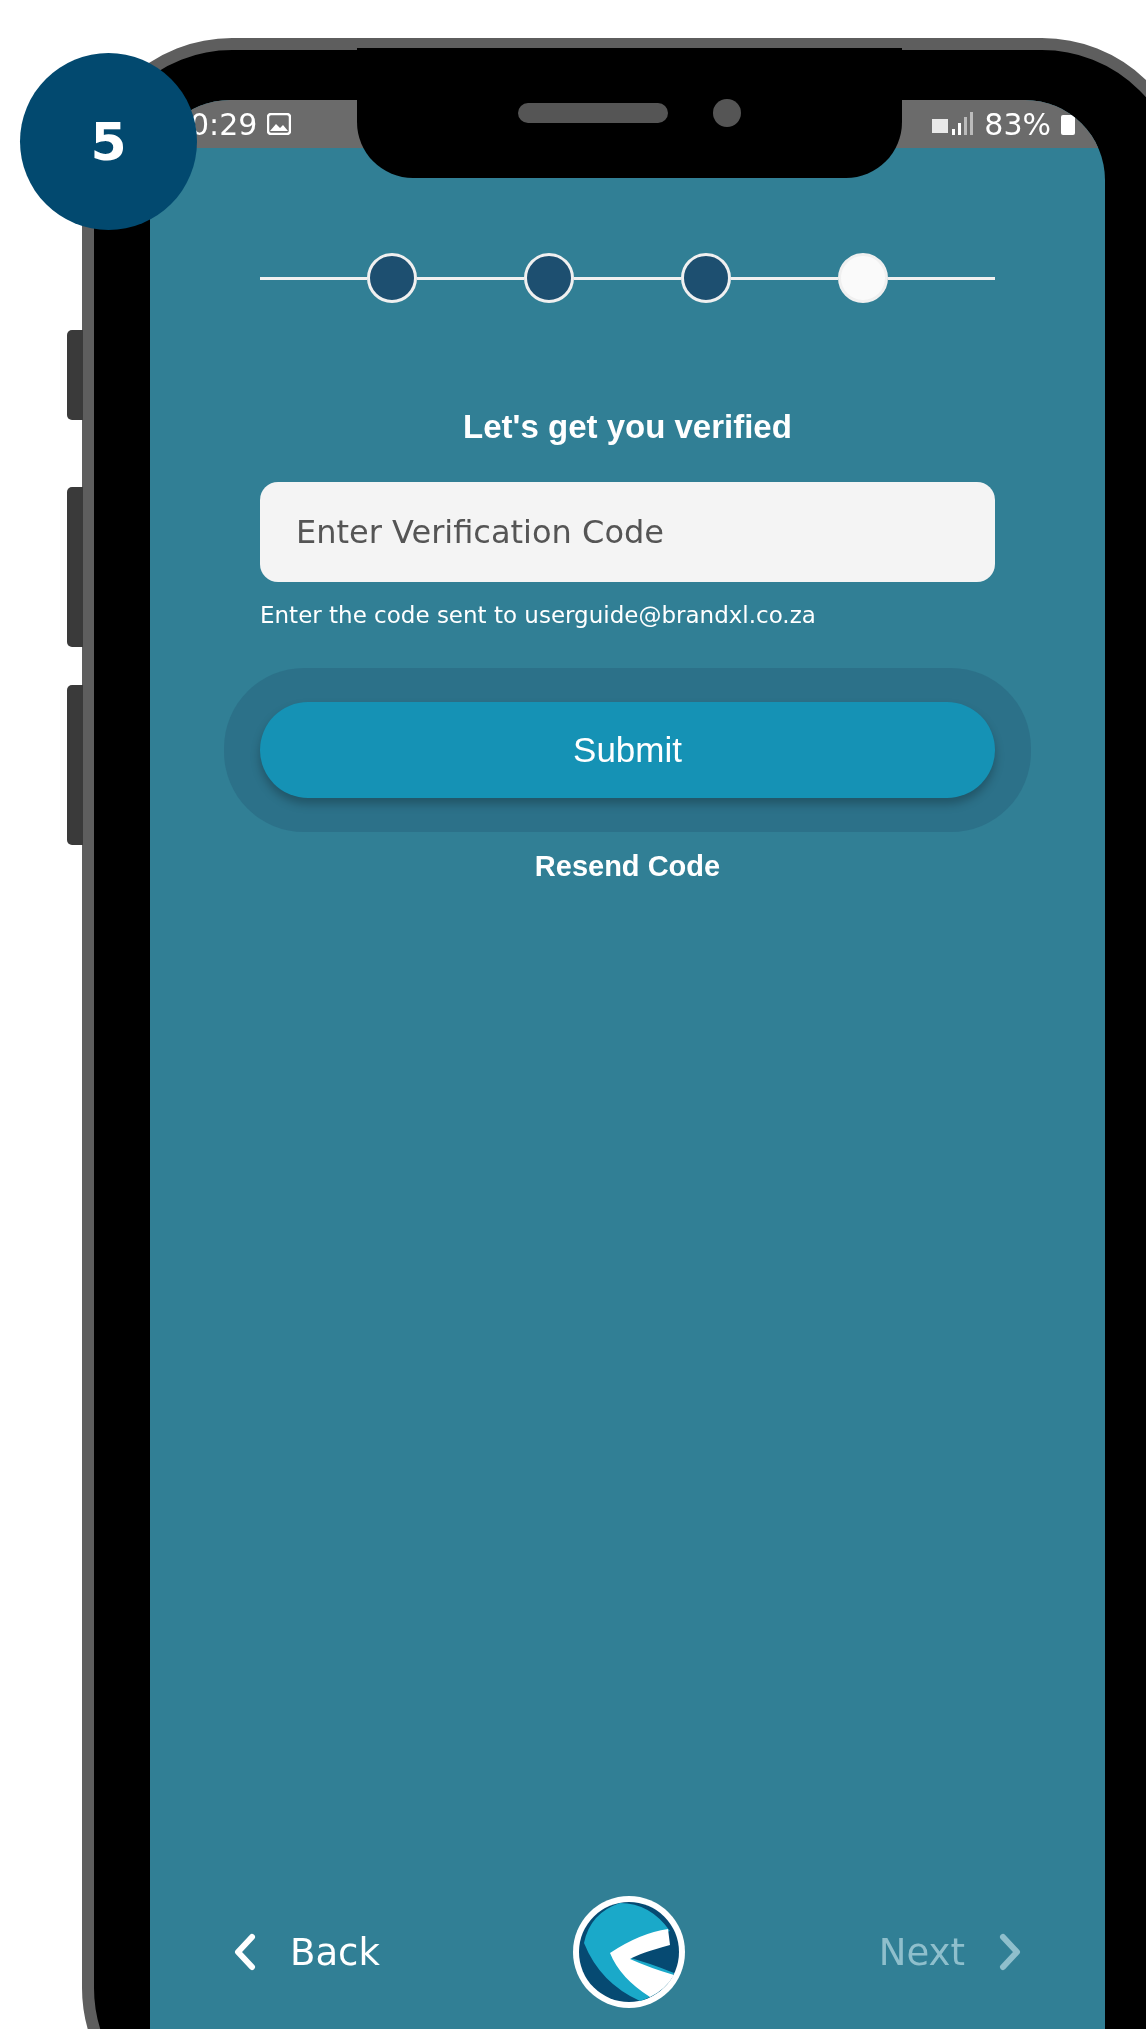  Describe the element at coordinates (279, 124) in the screenshot. I see `image-icon` at that location.